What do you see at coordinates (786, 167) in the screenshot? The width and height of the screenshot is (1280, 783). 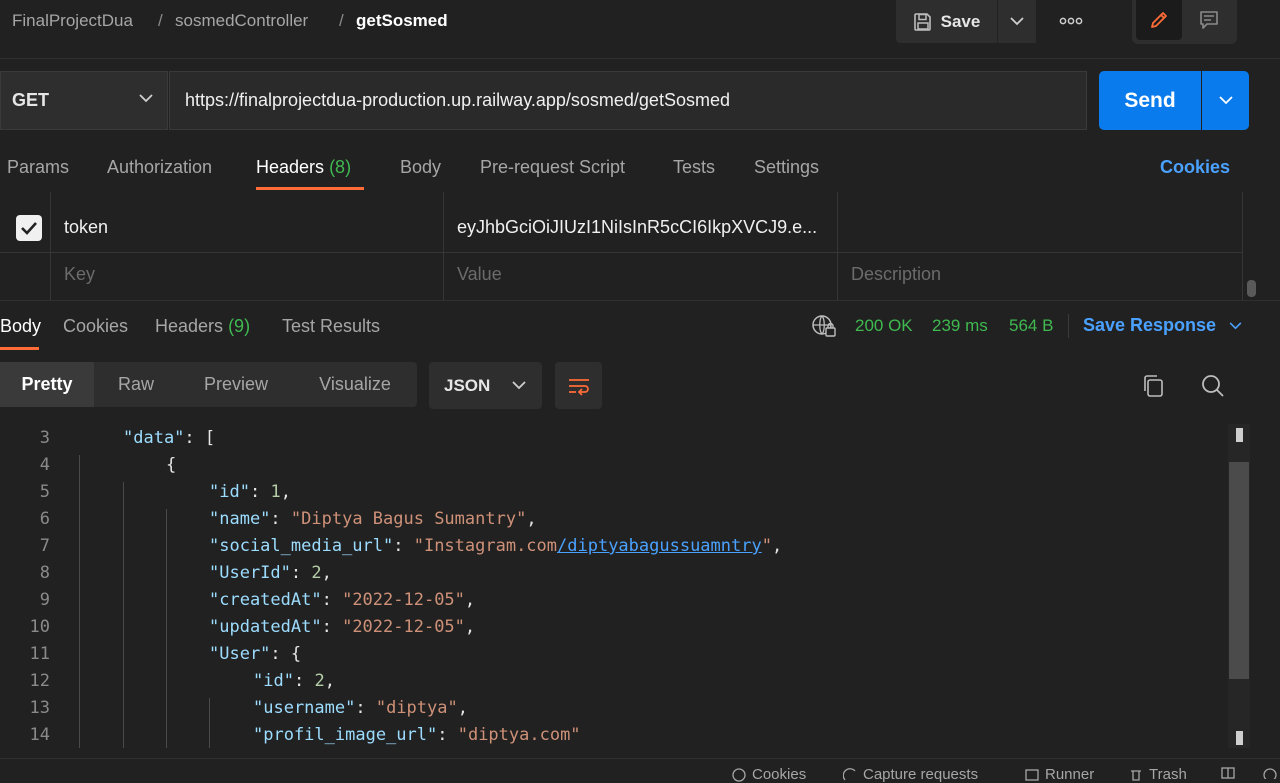 I see `tab-settings: Settings` at bounding box center [786, 167].